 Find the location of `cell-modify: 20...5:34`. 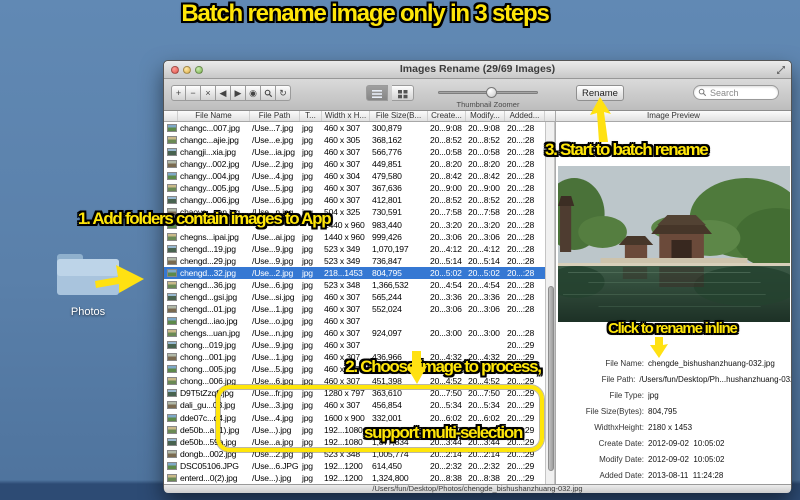

cell-modify: 20...5:34 is located at coordinates (484, 405).